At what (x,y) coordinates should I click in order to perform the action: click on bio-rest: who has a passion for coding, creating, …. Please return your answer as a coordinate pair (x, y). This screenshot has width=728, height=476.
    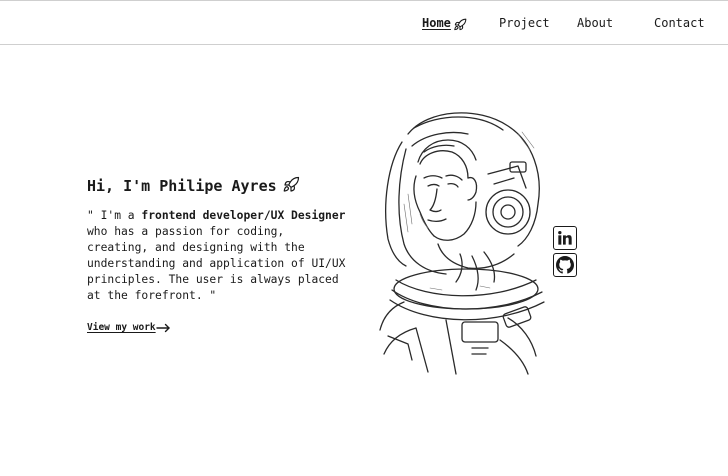
    Looking at the image, I should click on (216, 263).